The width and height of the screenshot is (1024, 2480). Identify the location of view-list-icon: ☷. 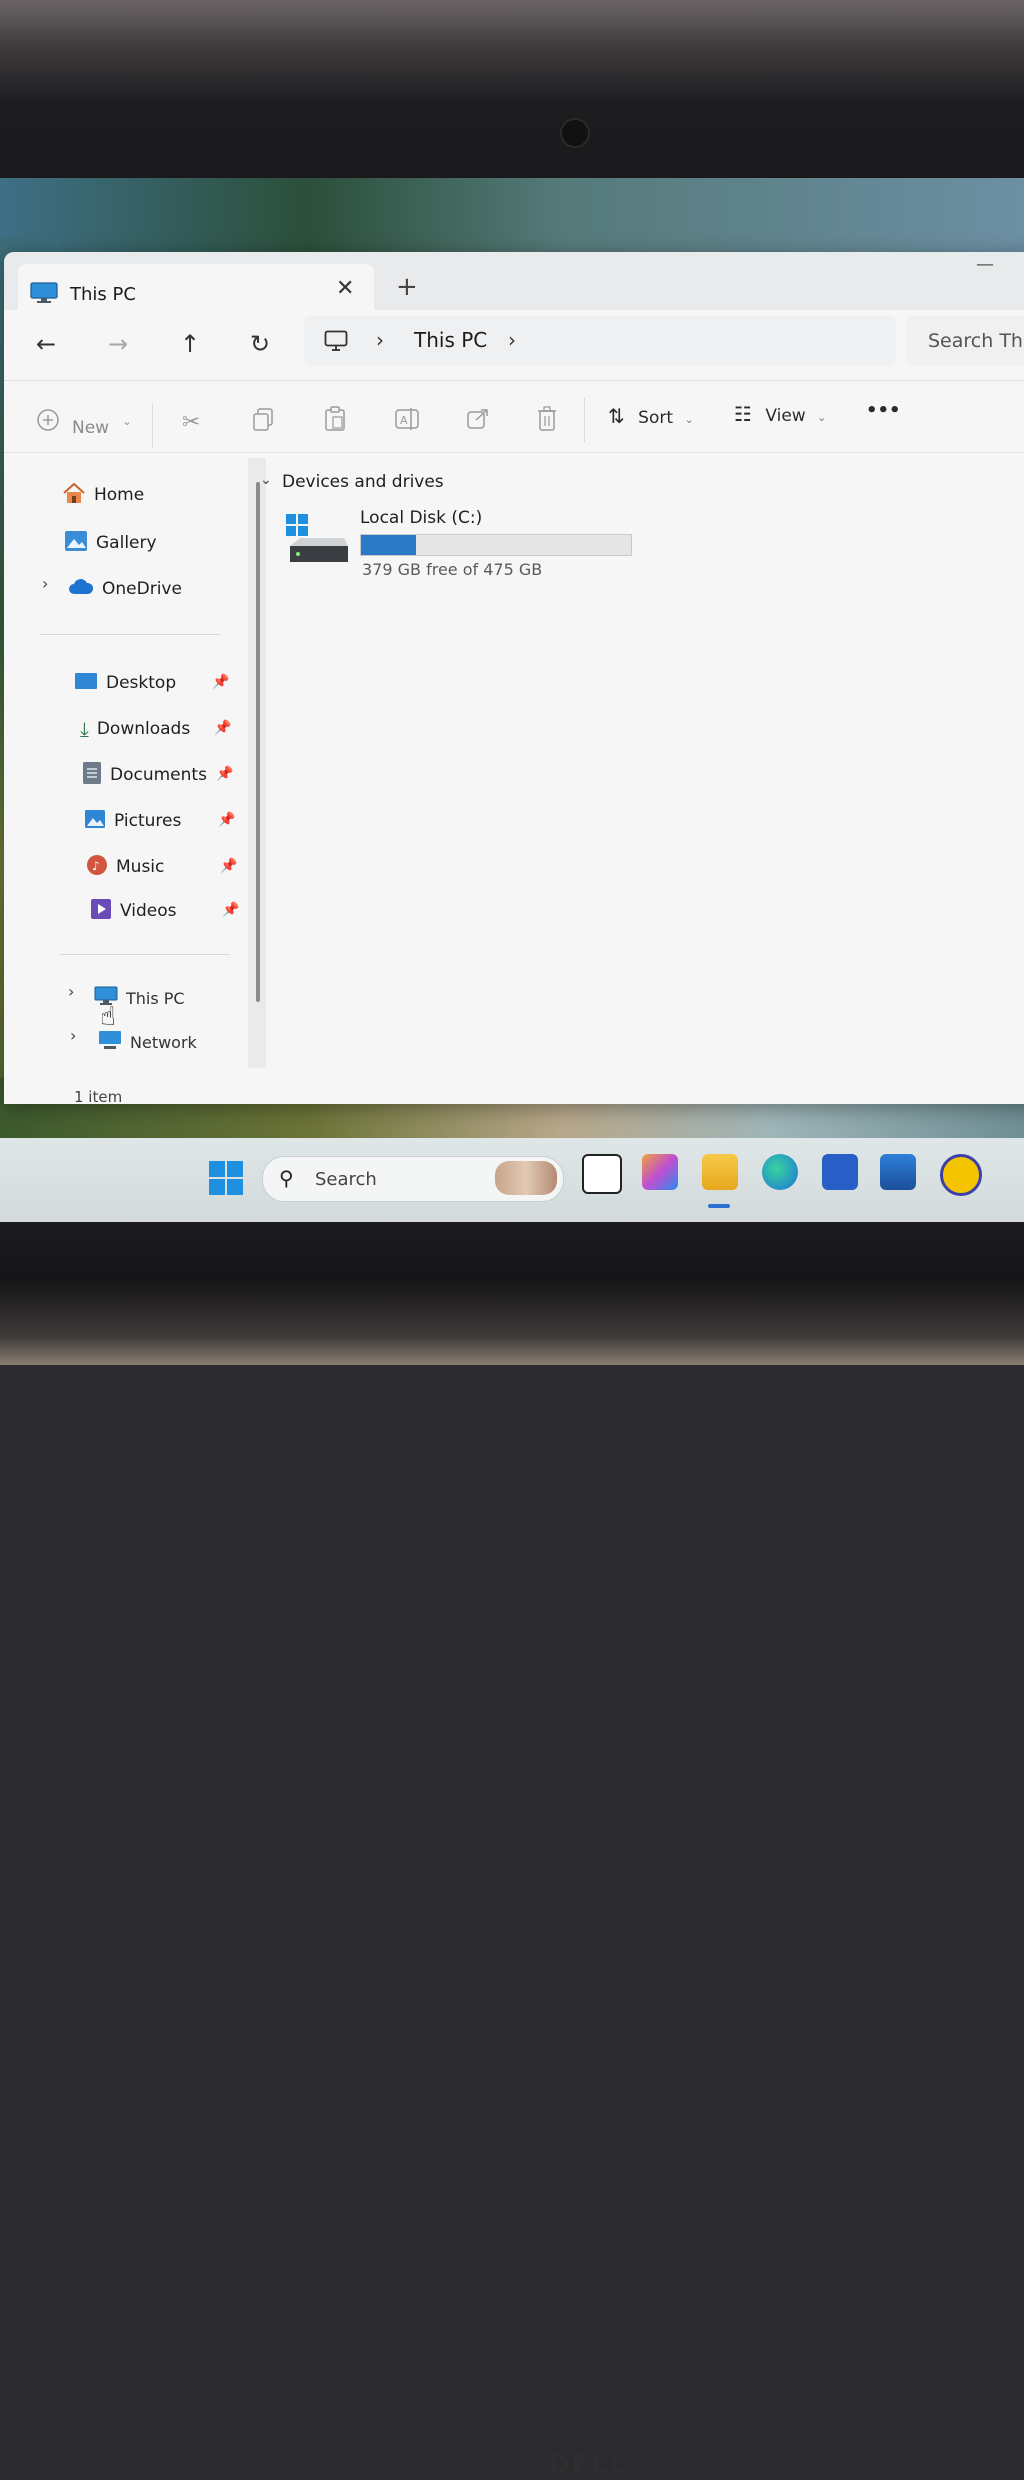
(743, 414).